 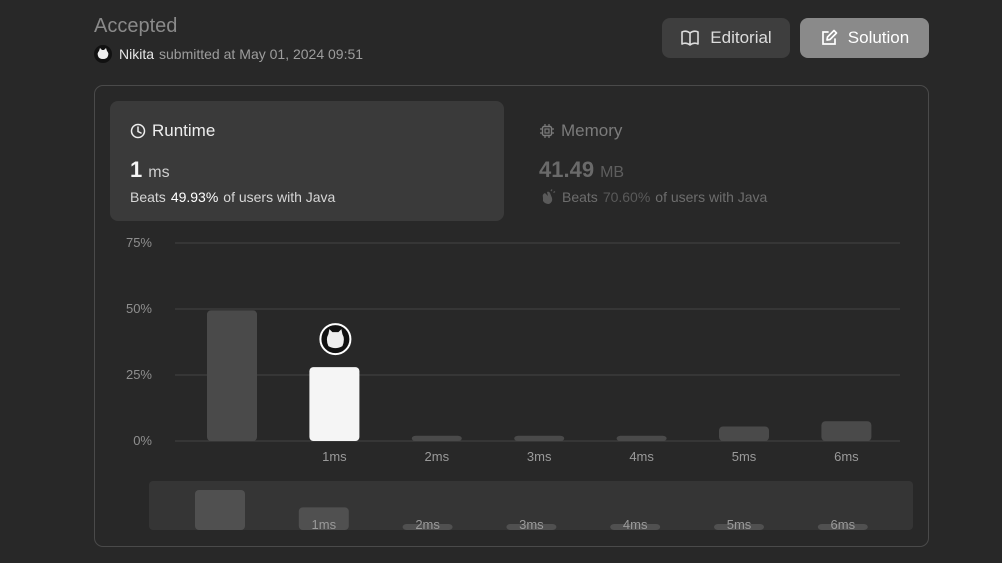 What do you see at coordinates (437, 456) in the screenshot?
I see `x-tick-label: 2ms` at bounding box center [437, 456].